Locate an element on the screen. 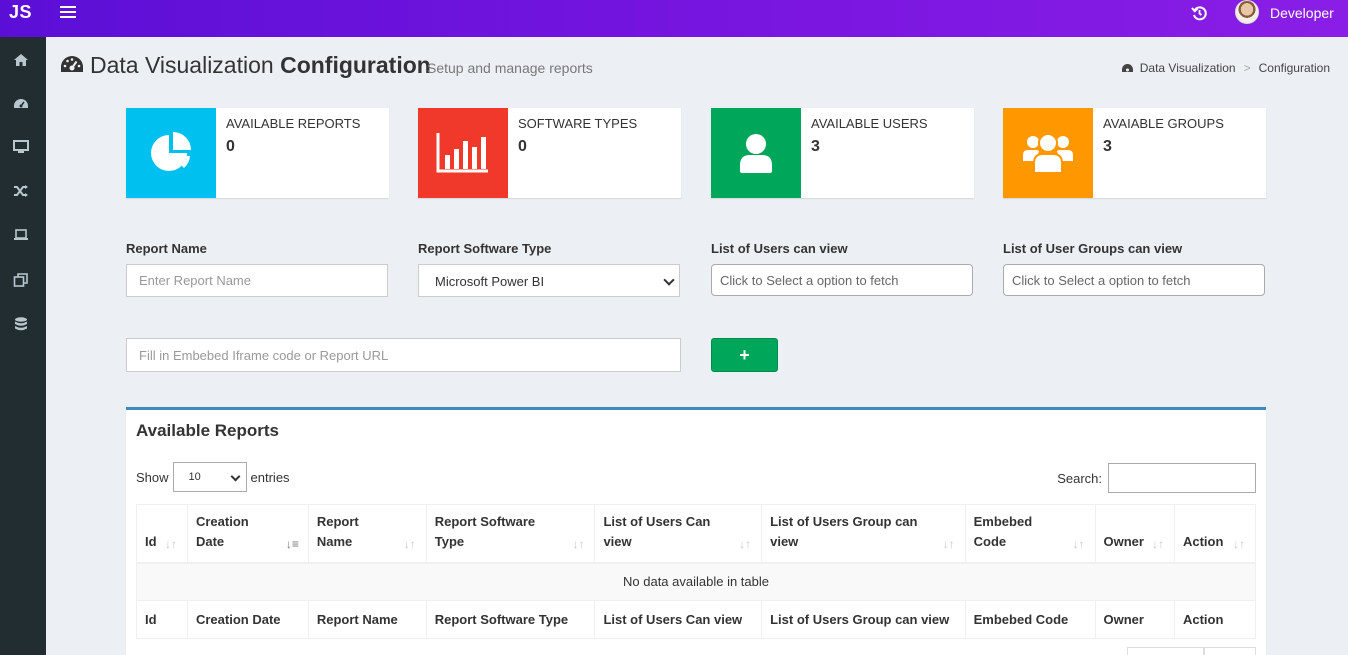 The width and height of the screenshot is (1348, 655). empty-table-message: No data available in table is located at coordinates (696, 581).